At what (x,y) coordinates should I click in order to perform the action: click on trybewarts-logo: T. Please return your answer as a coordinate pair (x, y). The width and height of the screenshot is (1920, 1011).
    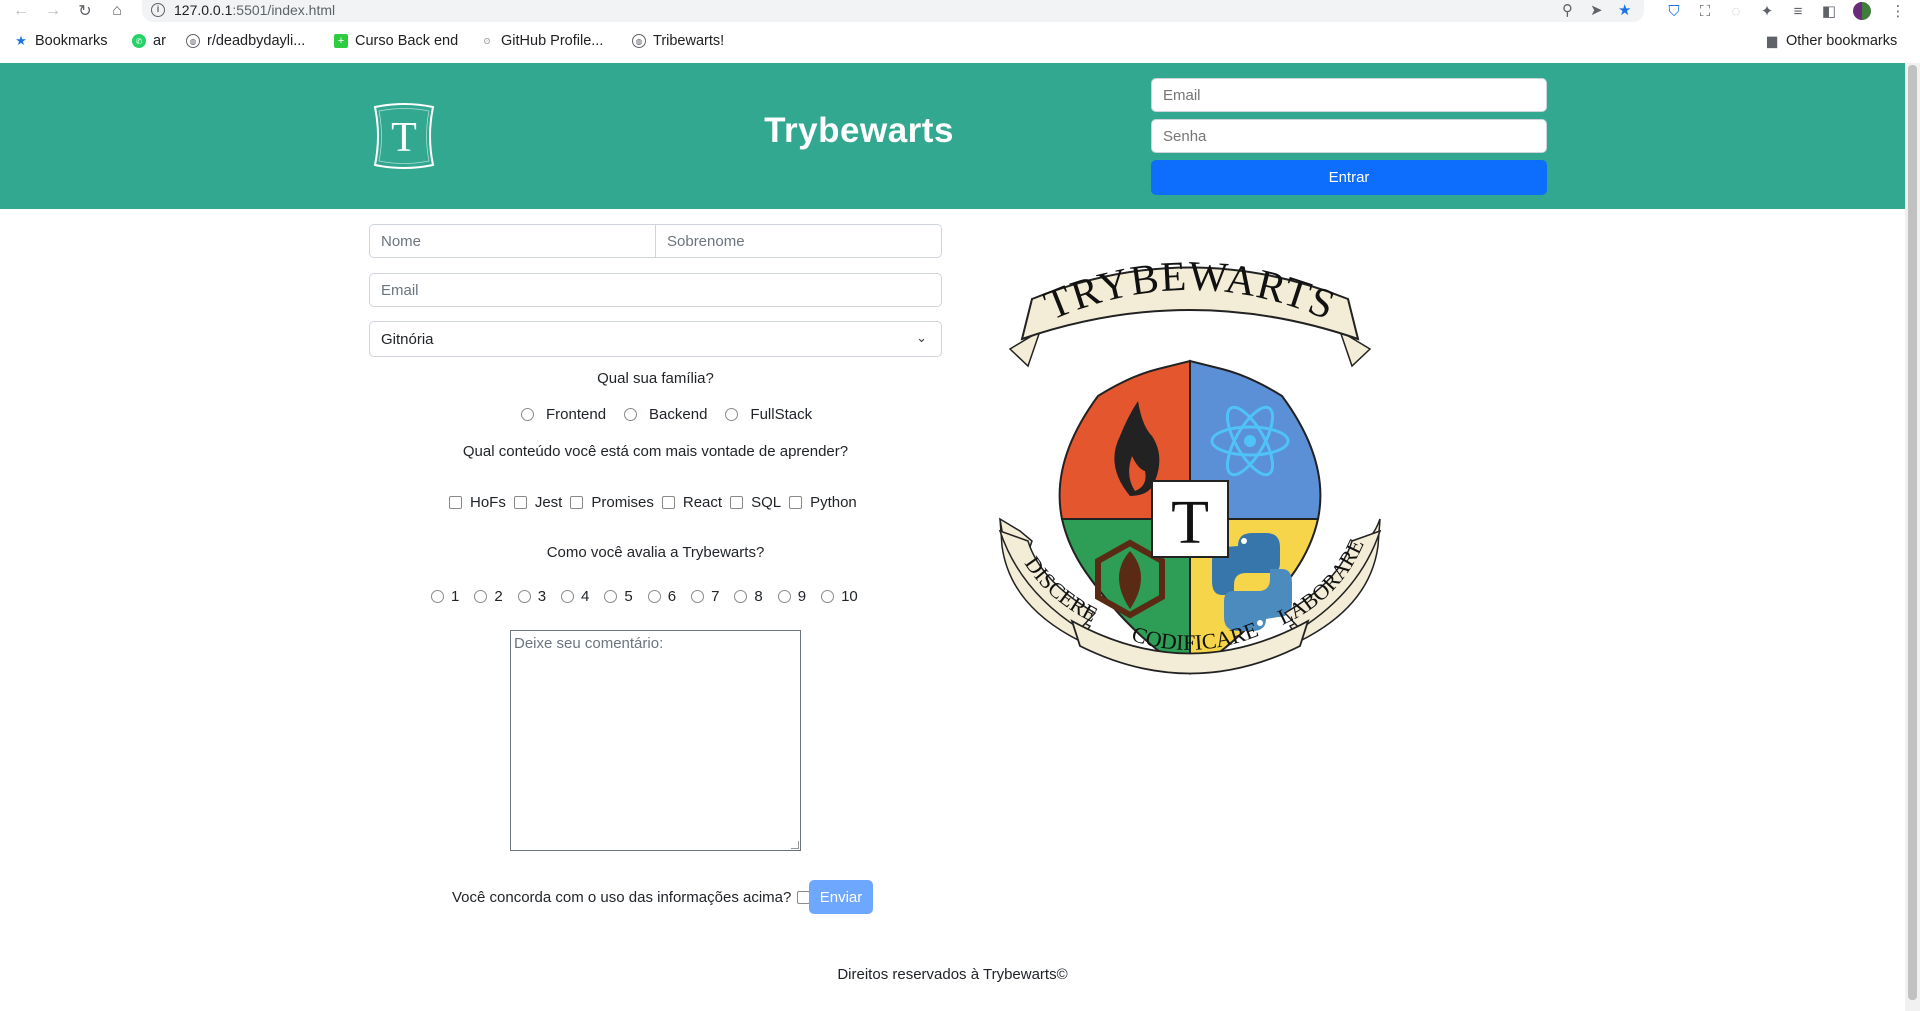
    Looking at the image, I should click on (404, 136).